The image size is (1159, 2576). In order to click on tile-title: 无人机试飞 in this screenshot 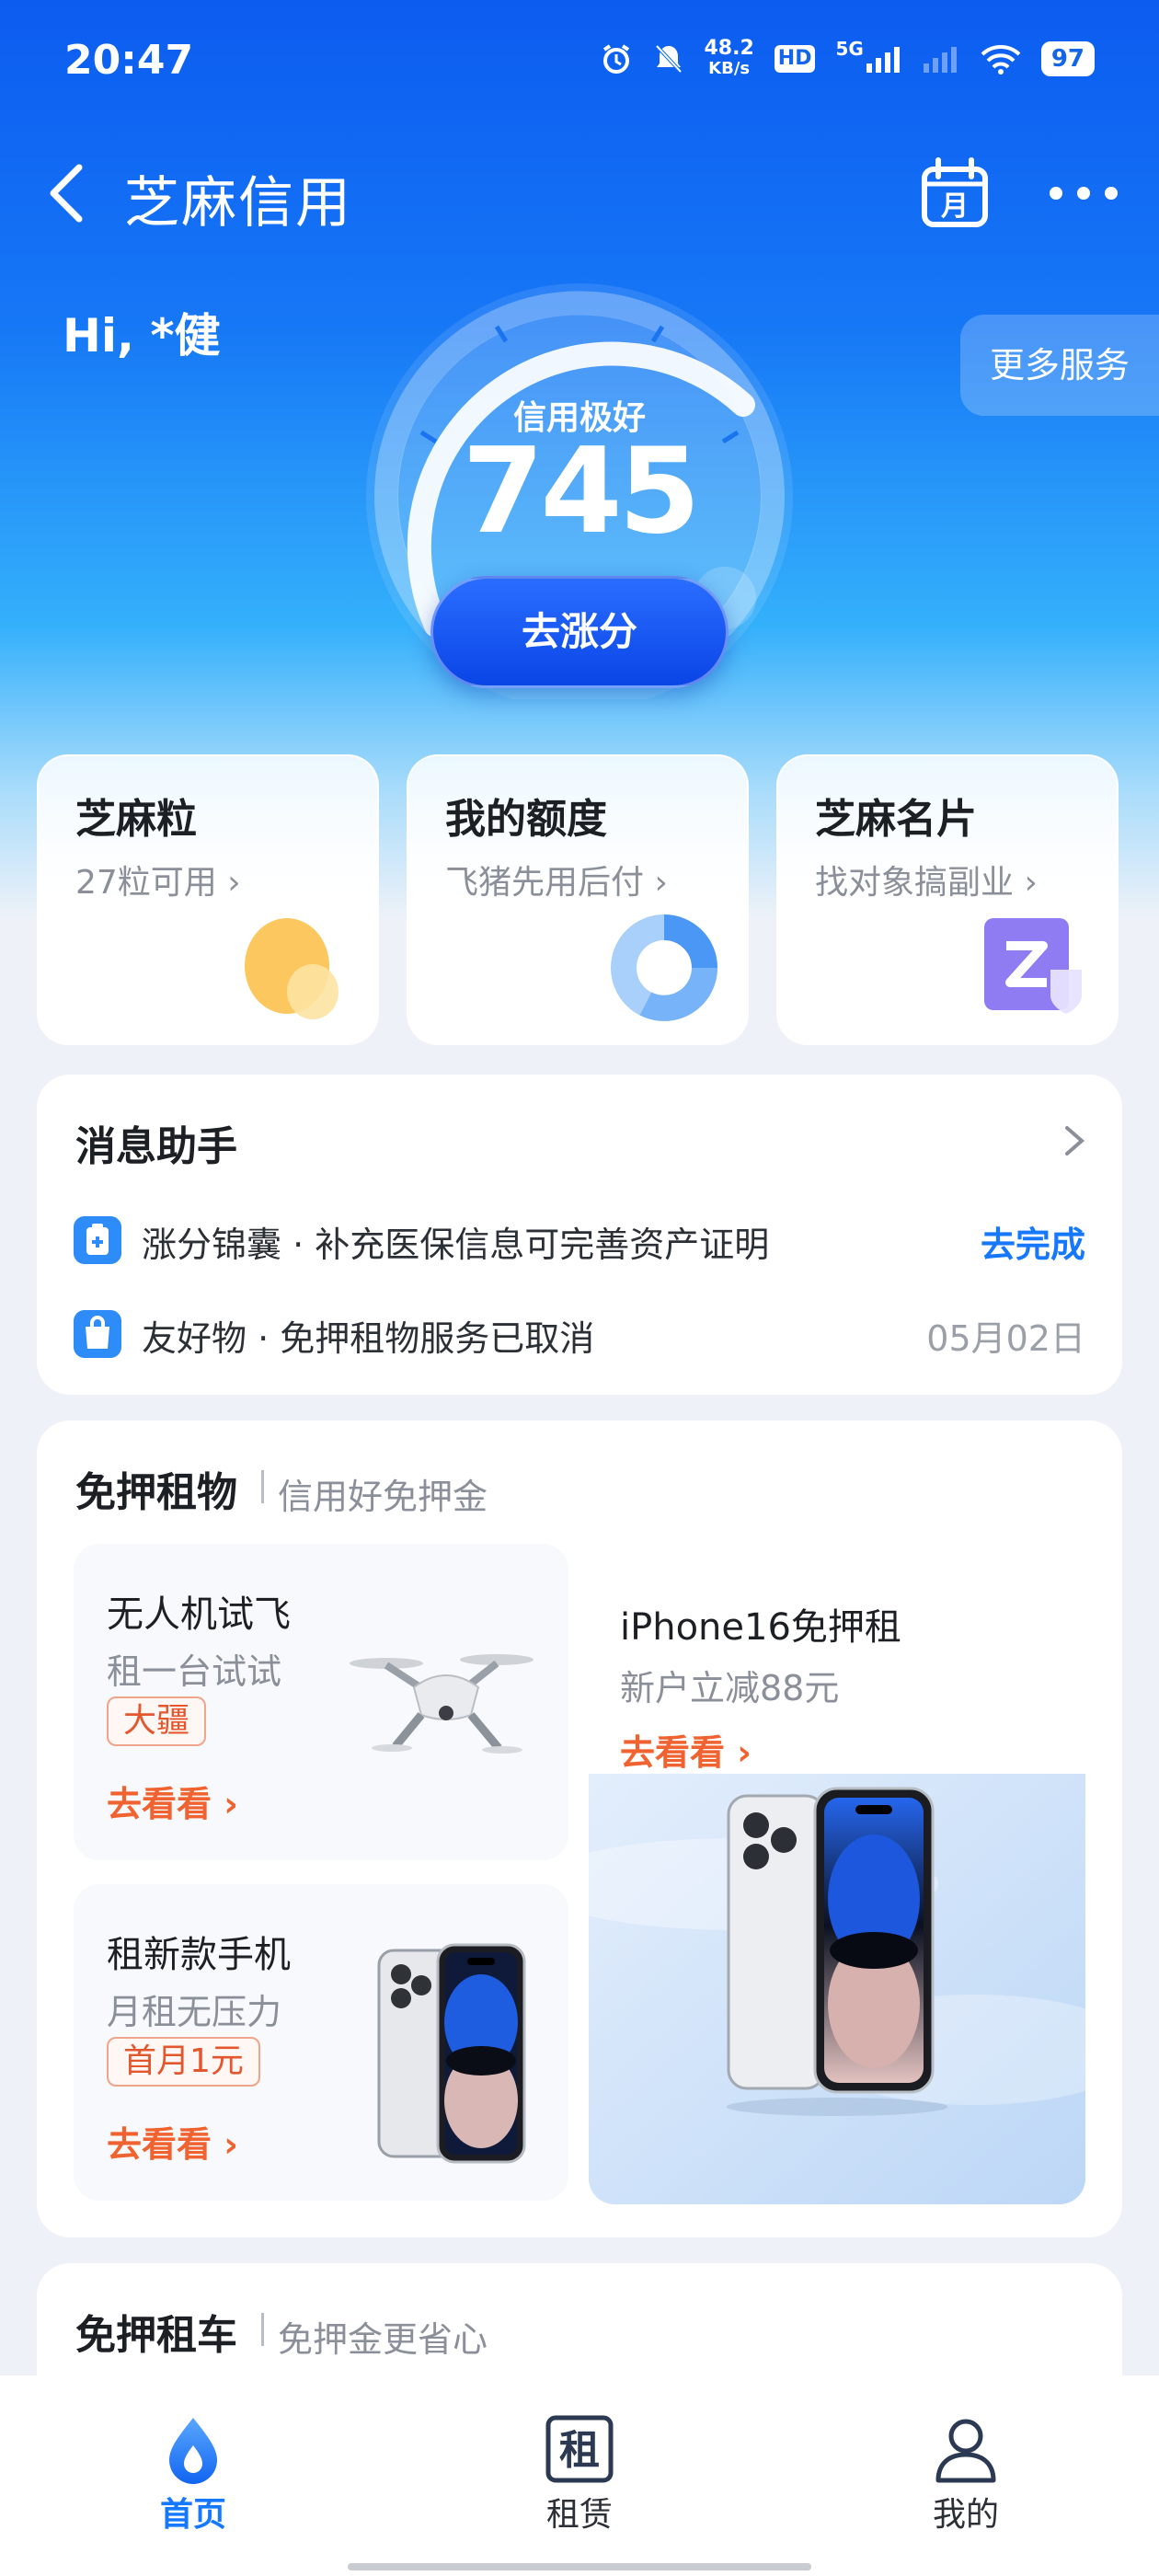, I will do `click(199, 1614)`.